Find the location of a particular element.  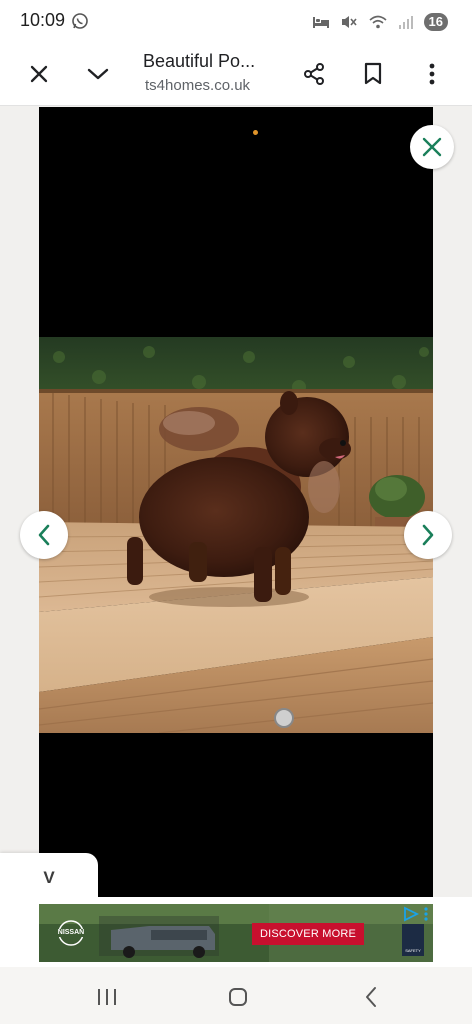

close-viewer-button is located at coordinates (432, 147).